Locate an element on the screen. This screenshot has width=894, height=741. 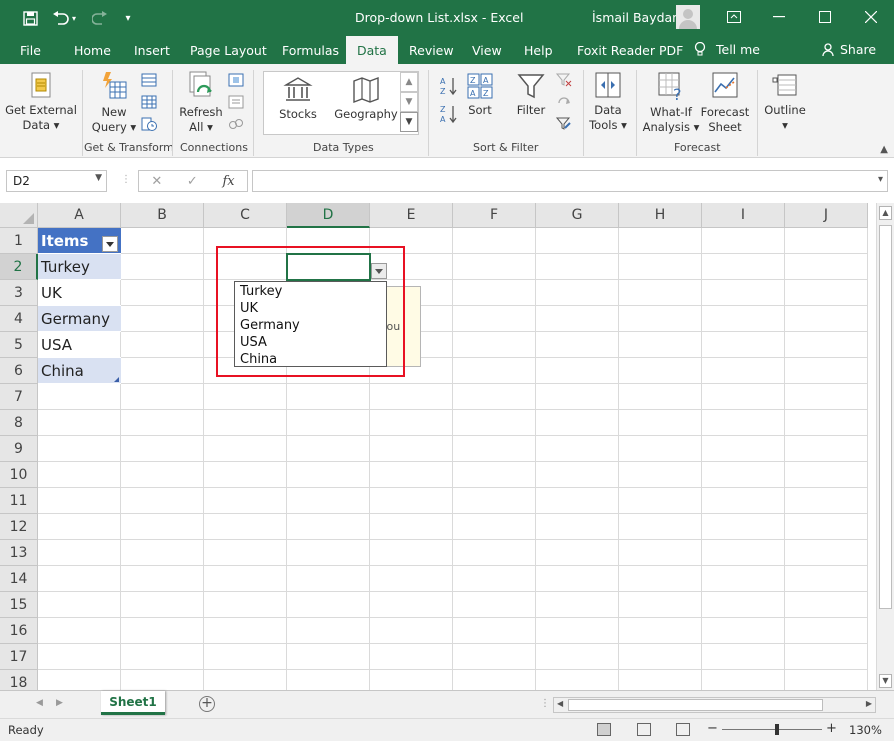
column-header-c: C is located at coordinates (245, 215).